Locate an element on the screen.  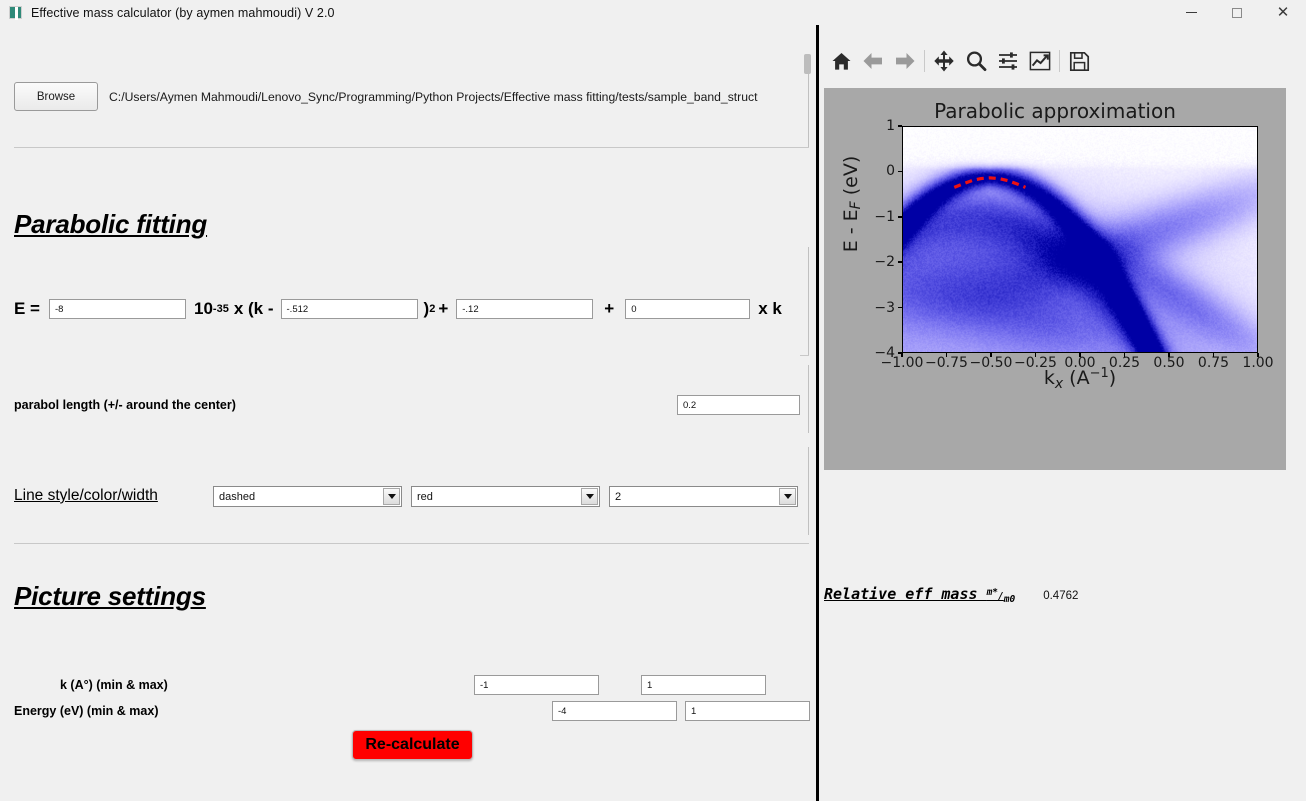
line-color-value: red is located at coordinates (425, 496).